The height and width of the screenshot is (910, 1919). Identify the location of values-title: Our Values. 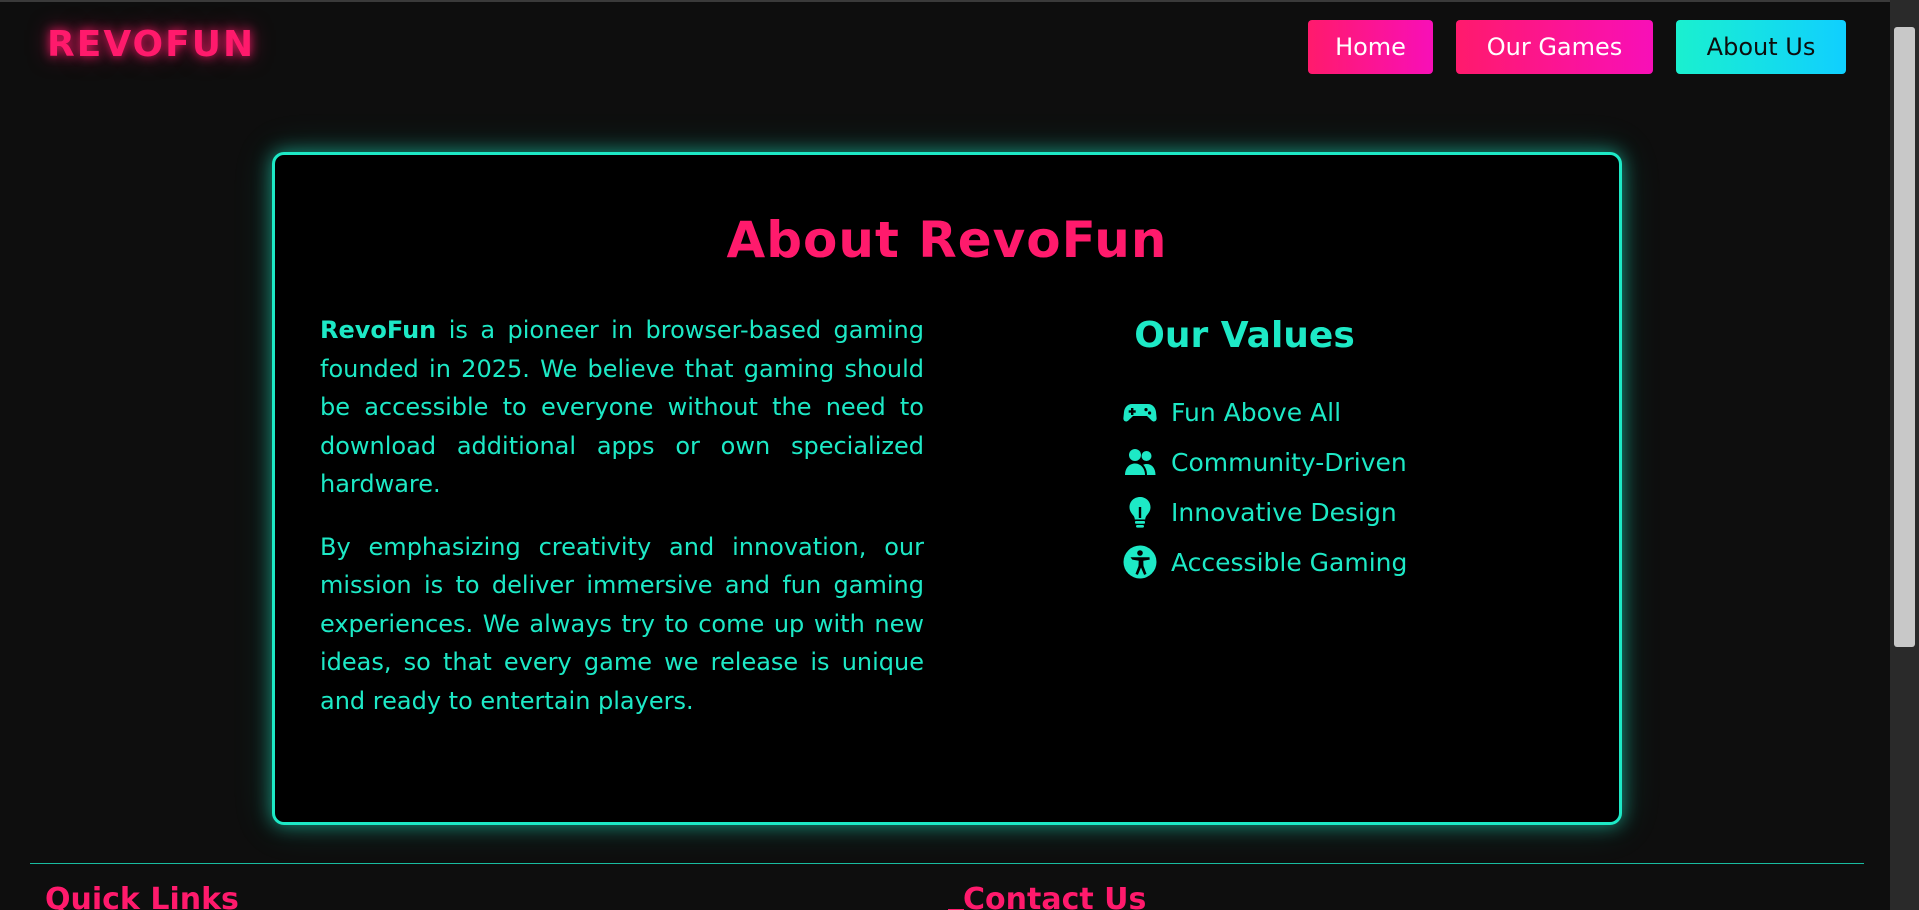
(1244, 335).